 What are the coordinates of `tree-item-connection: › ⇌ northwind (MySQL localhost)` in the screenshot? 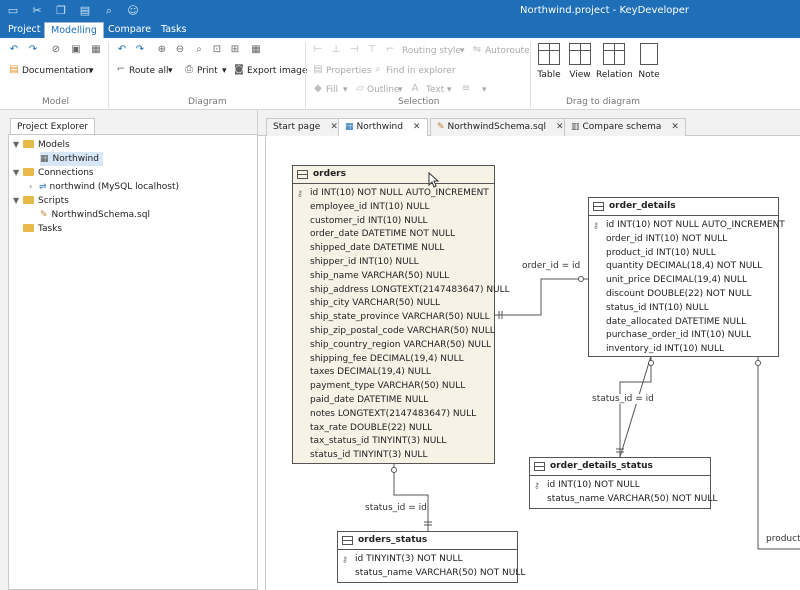 It's located at (104, 187).